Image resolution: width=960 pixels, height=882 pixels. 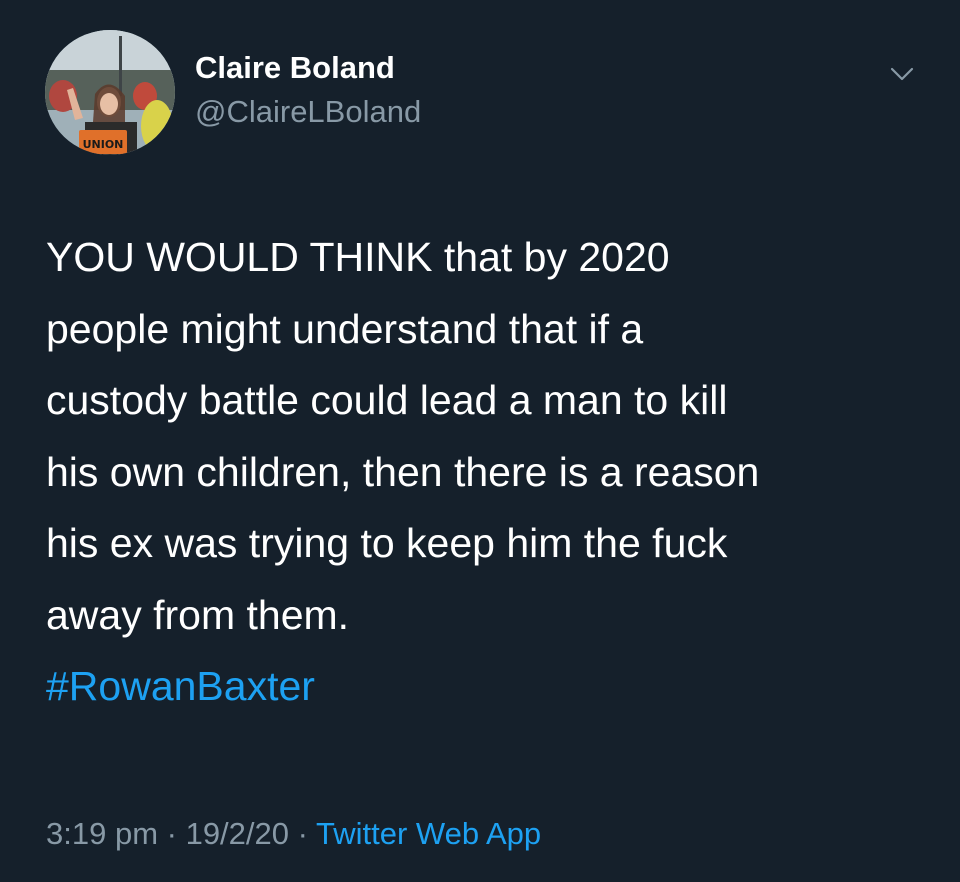 What do you see at coordinates (308, 112) in the screenshot?
I see `user-handle: @ClaireLBoland` at bounding box center [308, 112].